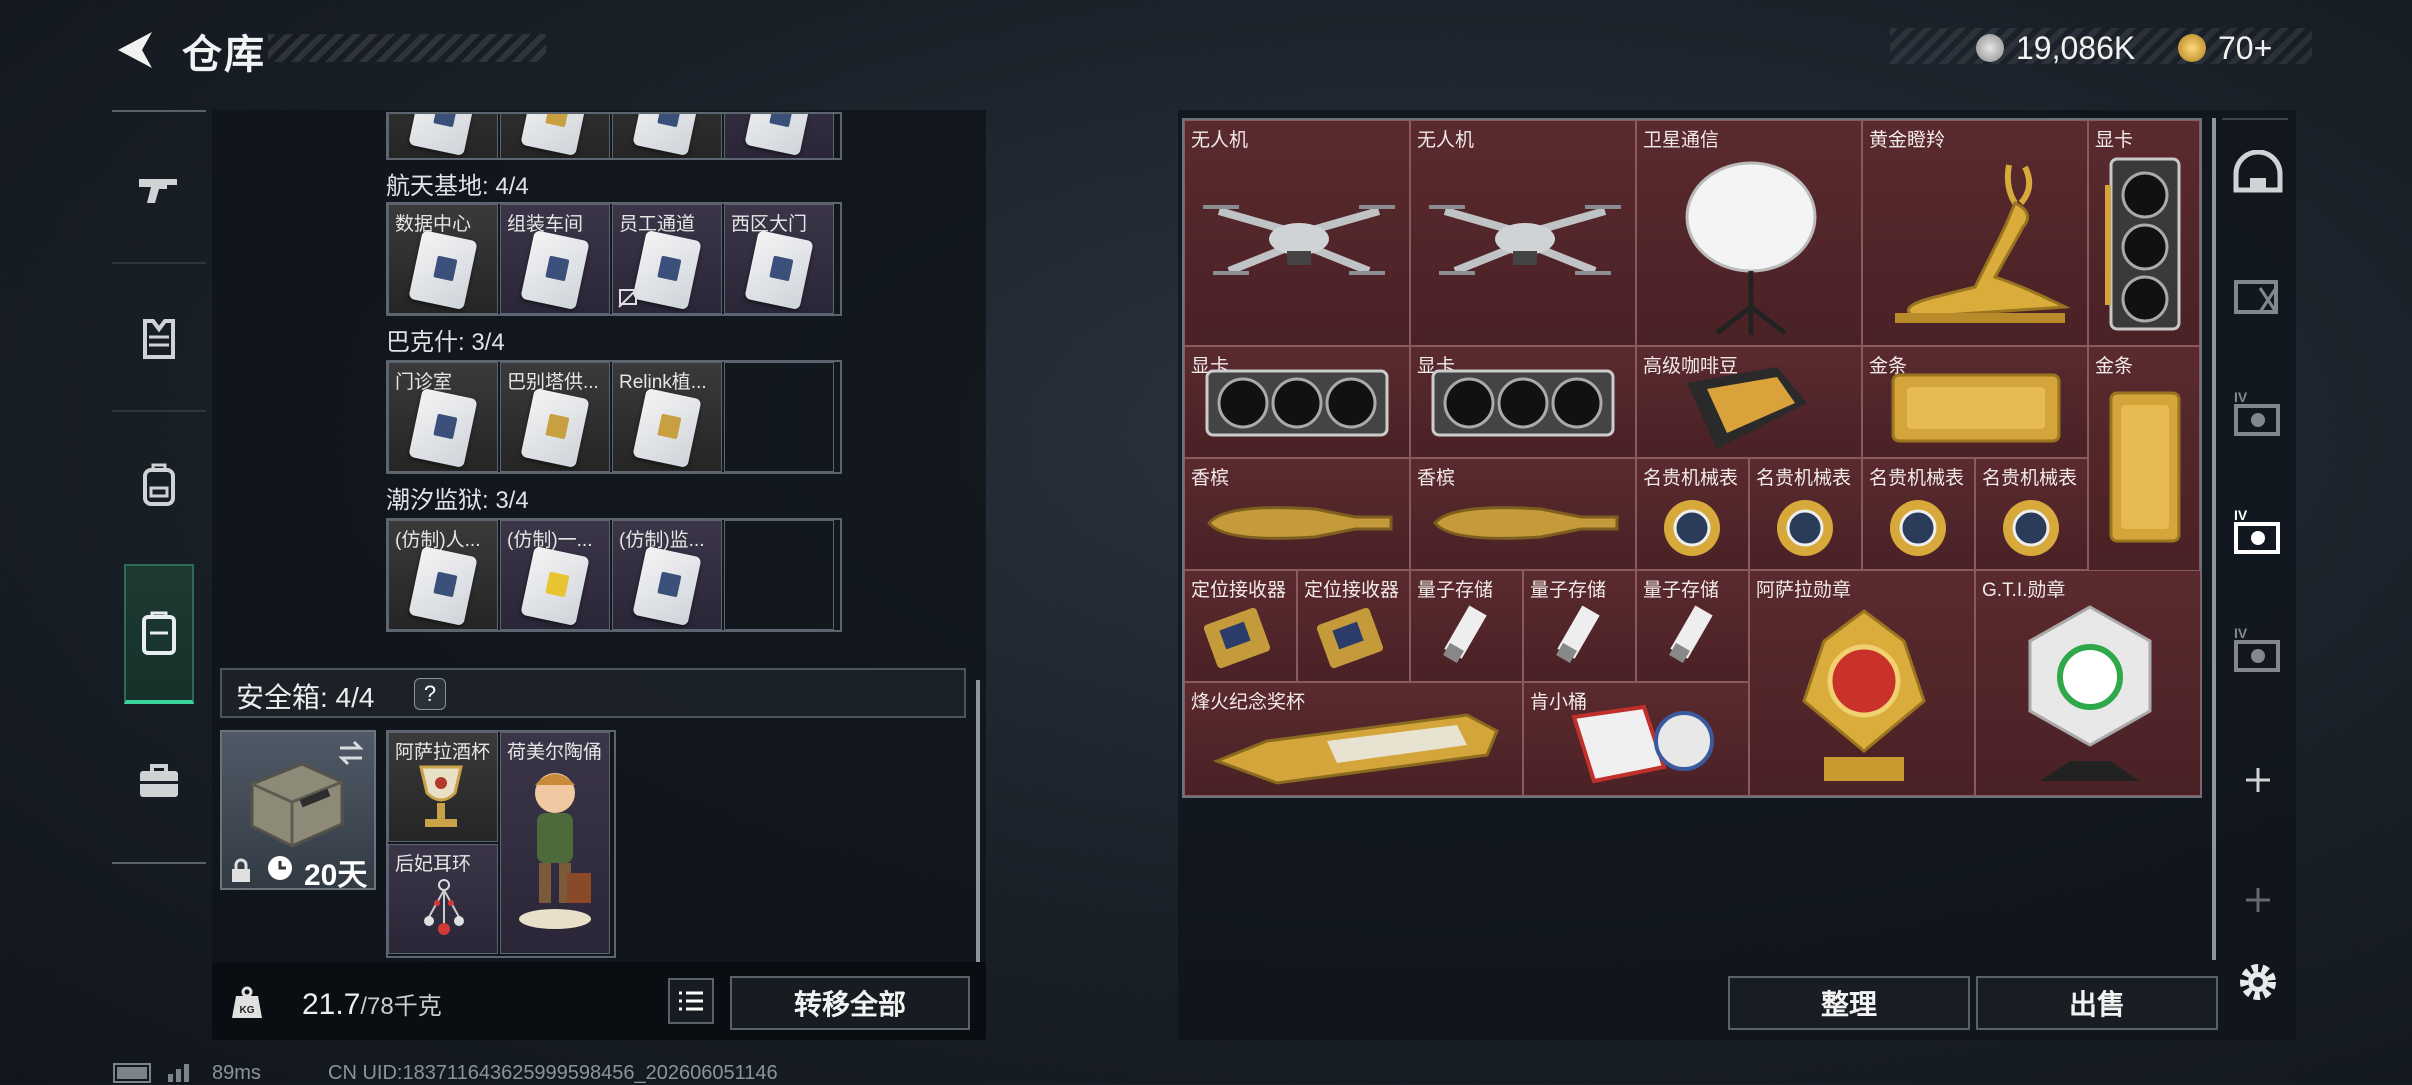 This screenshot has width=2412, height=1085. Describe the element at coordinates (444, 907) in the screenshot. I see `earring-icon` at that location.